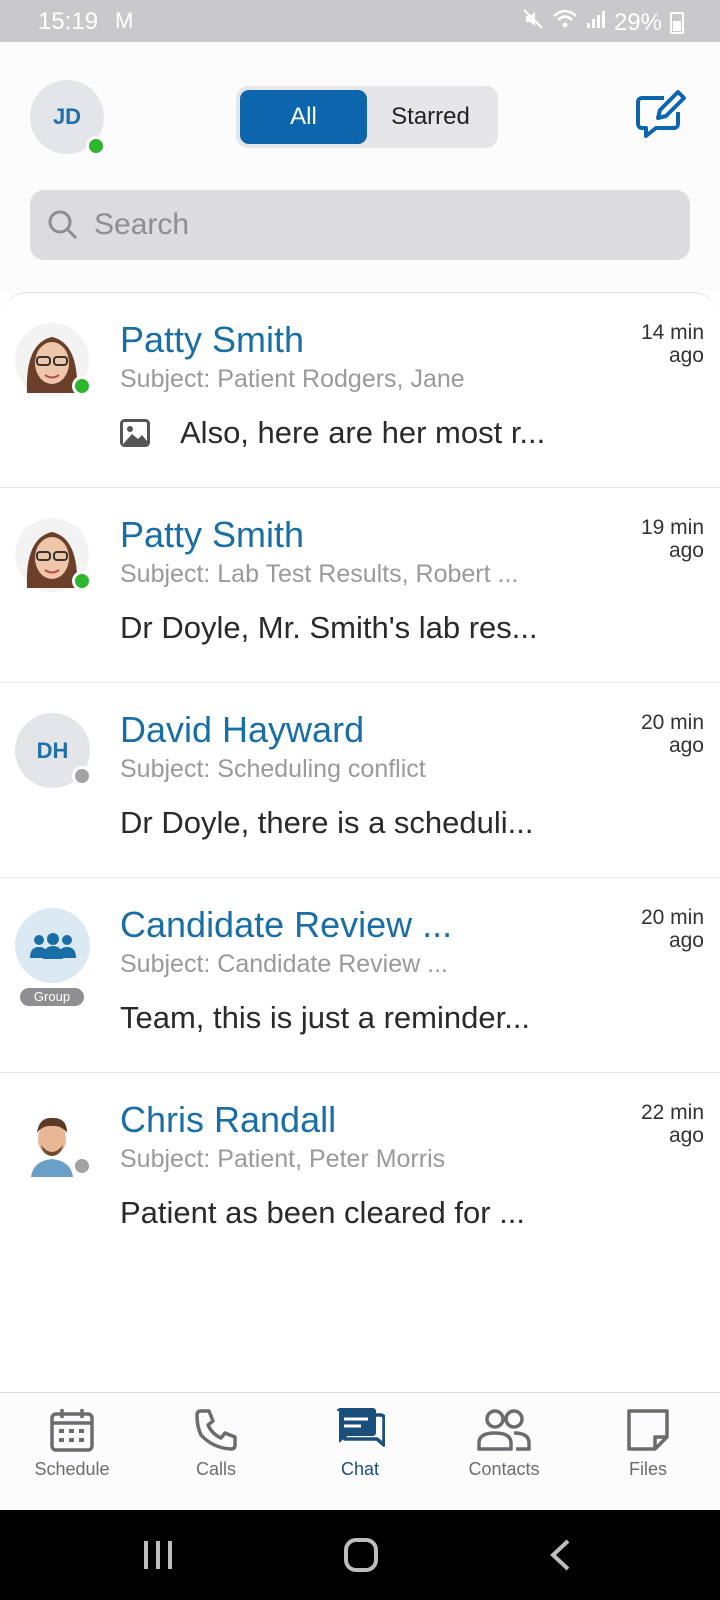 The width and height of the screenshot is (720, 1600). I want to click on compose-icon, so click(661, 114).